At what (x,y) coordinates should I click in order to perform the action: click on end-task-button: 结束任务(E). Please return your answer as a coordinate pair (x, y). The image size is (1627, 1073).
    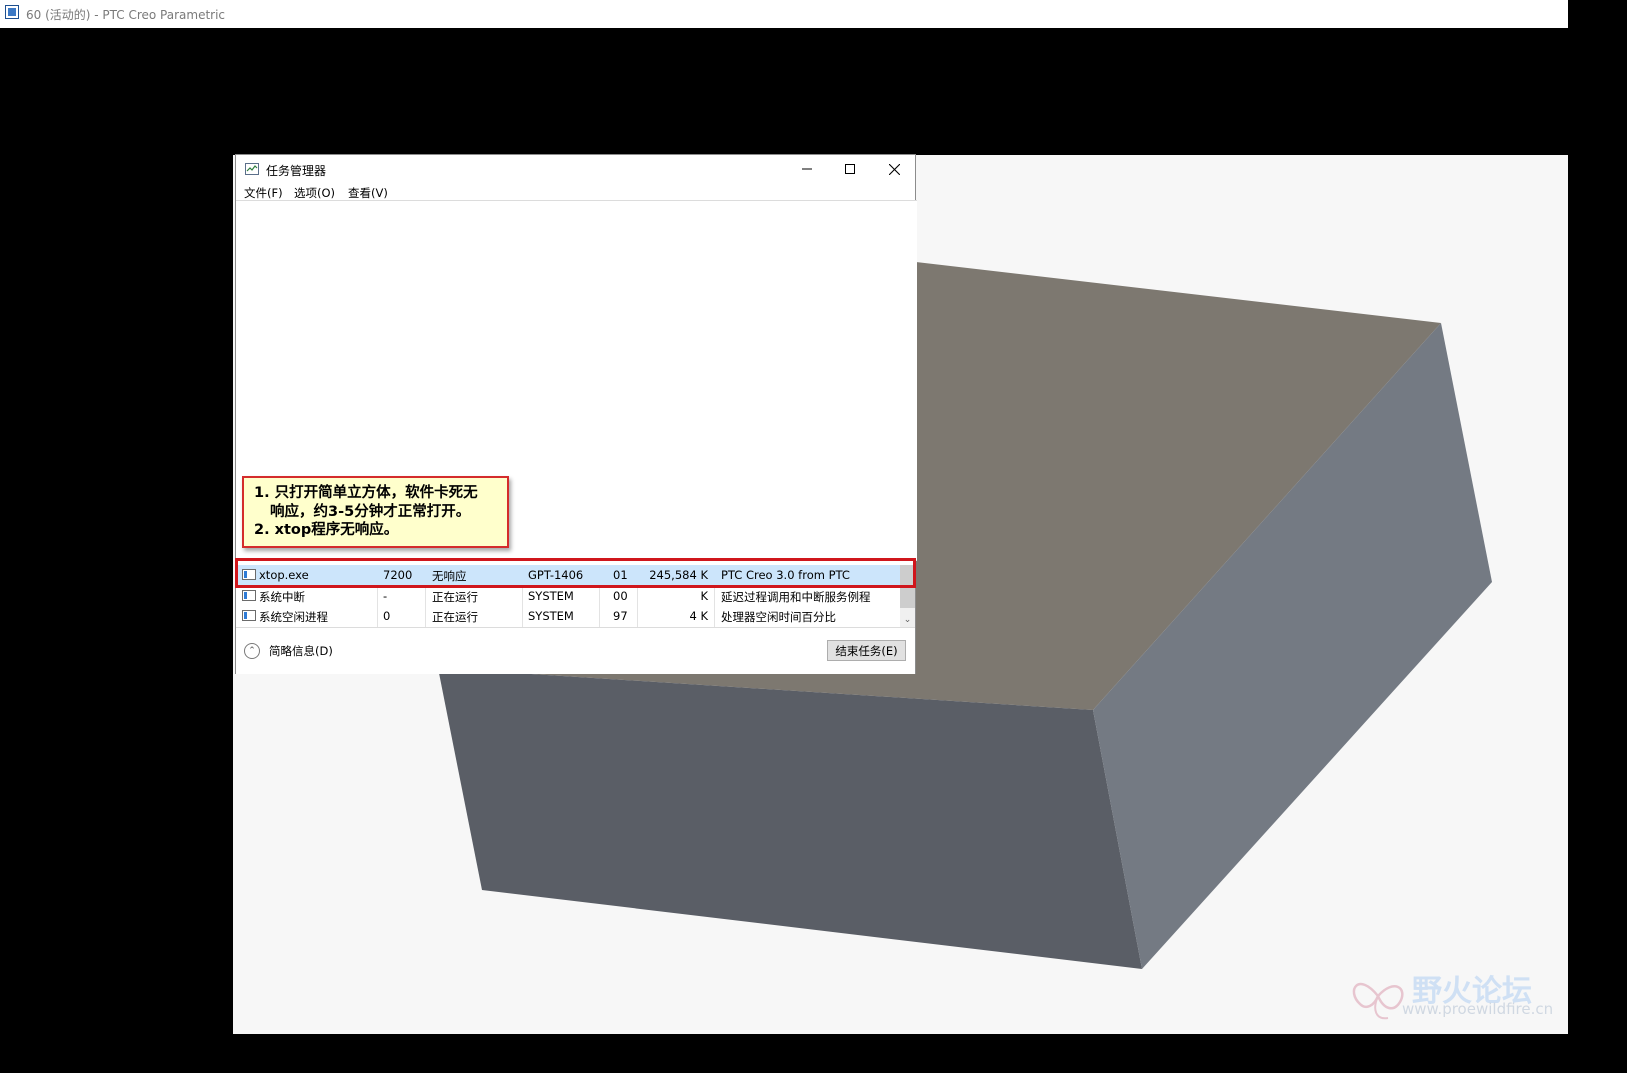
    Looking at the image, I should click on (866, 650).